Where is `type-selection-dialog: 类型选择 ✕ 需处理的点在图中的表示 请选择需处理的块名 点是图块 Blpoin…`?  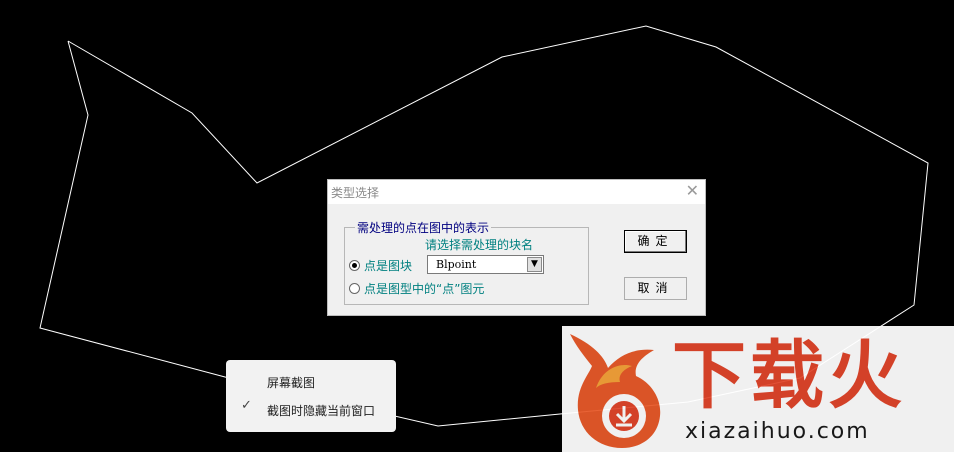
type-selection-dialog: 类型选择 ✕ 需处理的点在图中的表示 请选择需处理的块名 点是图块 Blpoin… is located at coordinates (516, 247).